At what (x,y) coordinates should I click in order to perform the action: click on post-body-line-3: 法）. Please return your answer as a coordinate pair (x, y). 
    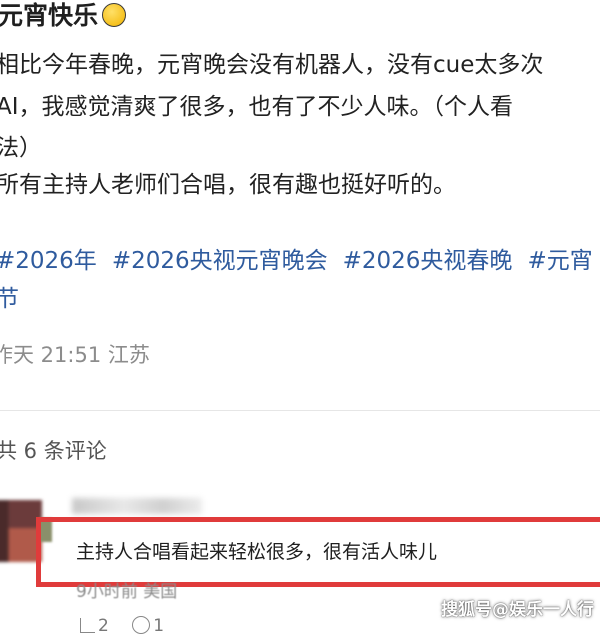
    Looking at the image, I should click on (21, 148).